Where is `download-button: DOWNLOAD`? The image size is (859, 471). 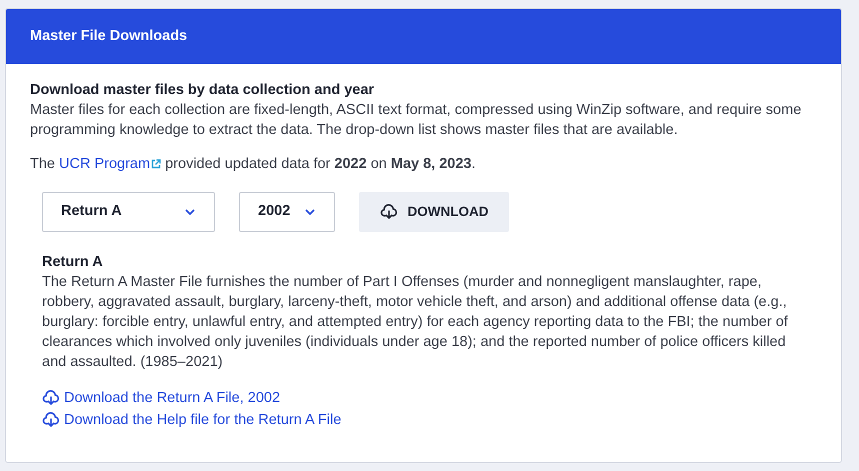
download-button: DOWNLOAD is located at coordinates (434, 212).